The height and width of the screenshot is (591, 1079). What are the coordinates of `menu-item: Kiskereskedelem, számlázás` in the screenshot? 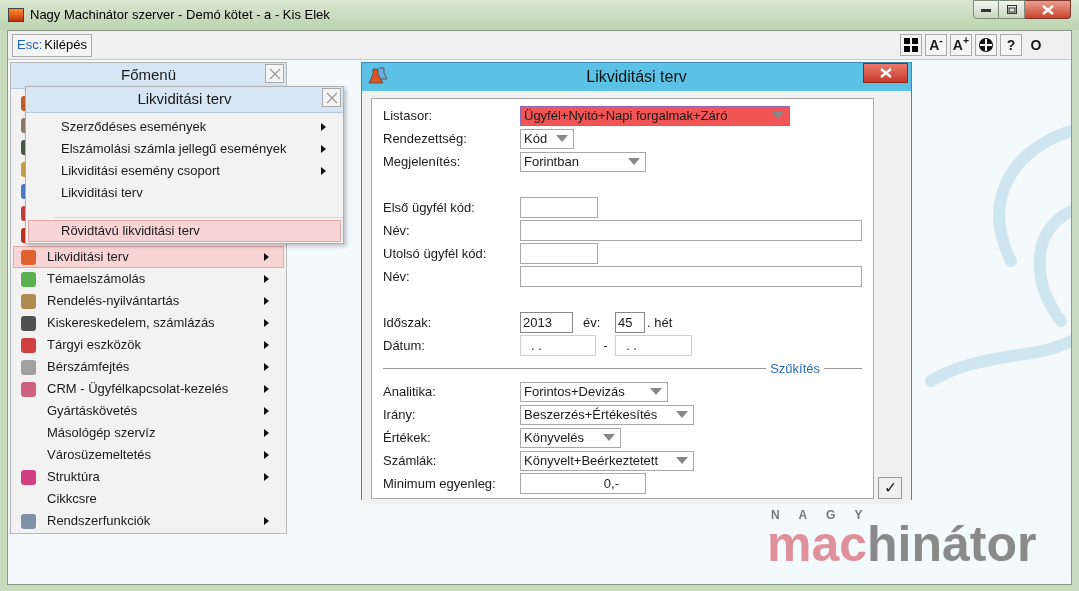 It's located at (148, 323).